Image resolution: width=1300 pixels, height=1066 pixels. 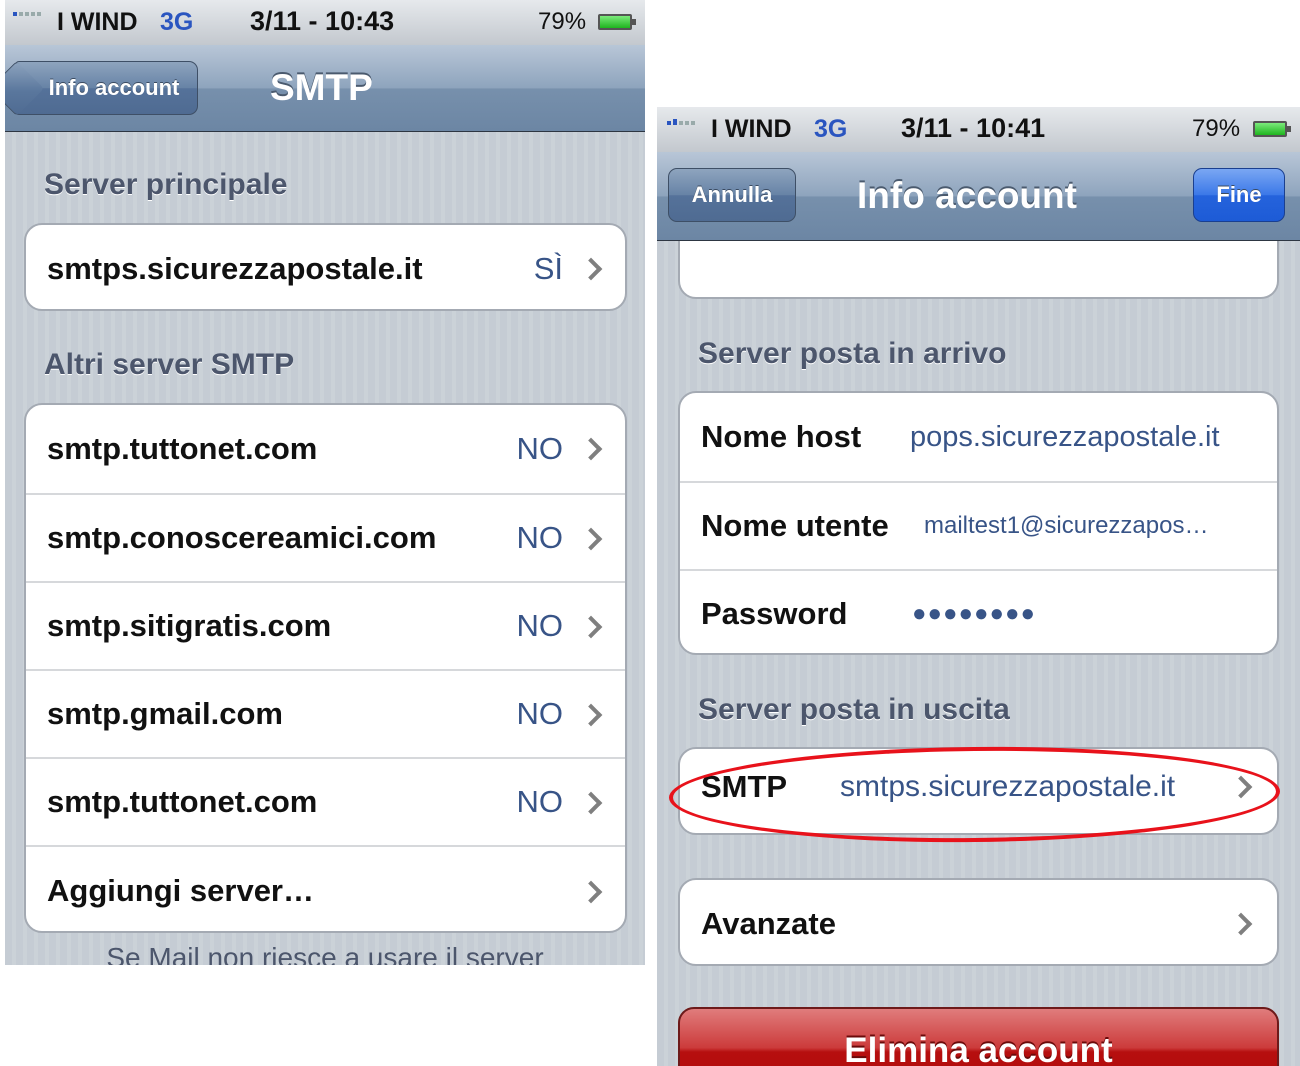 I want to click on section-header-incoming: Server posta in arrivo, so click(x=852, y=353).